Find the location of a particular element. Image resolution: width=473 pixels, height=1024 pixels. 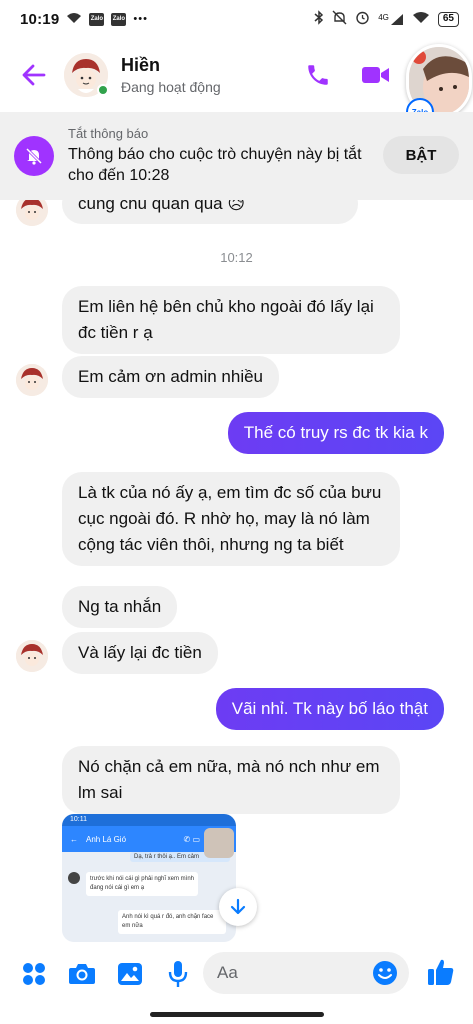

online-indicator is located at coordinates (103, 90).